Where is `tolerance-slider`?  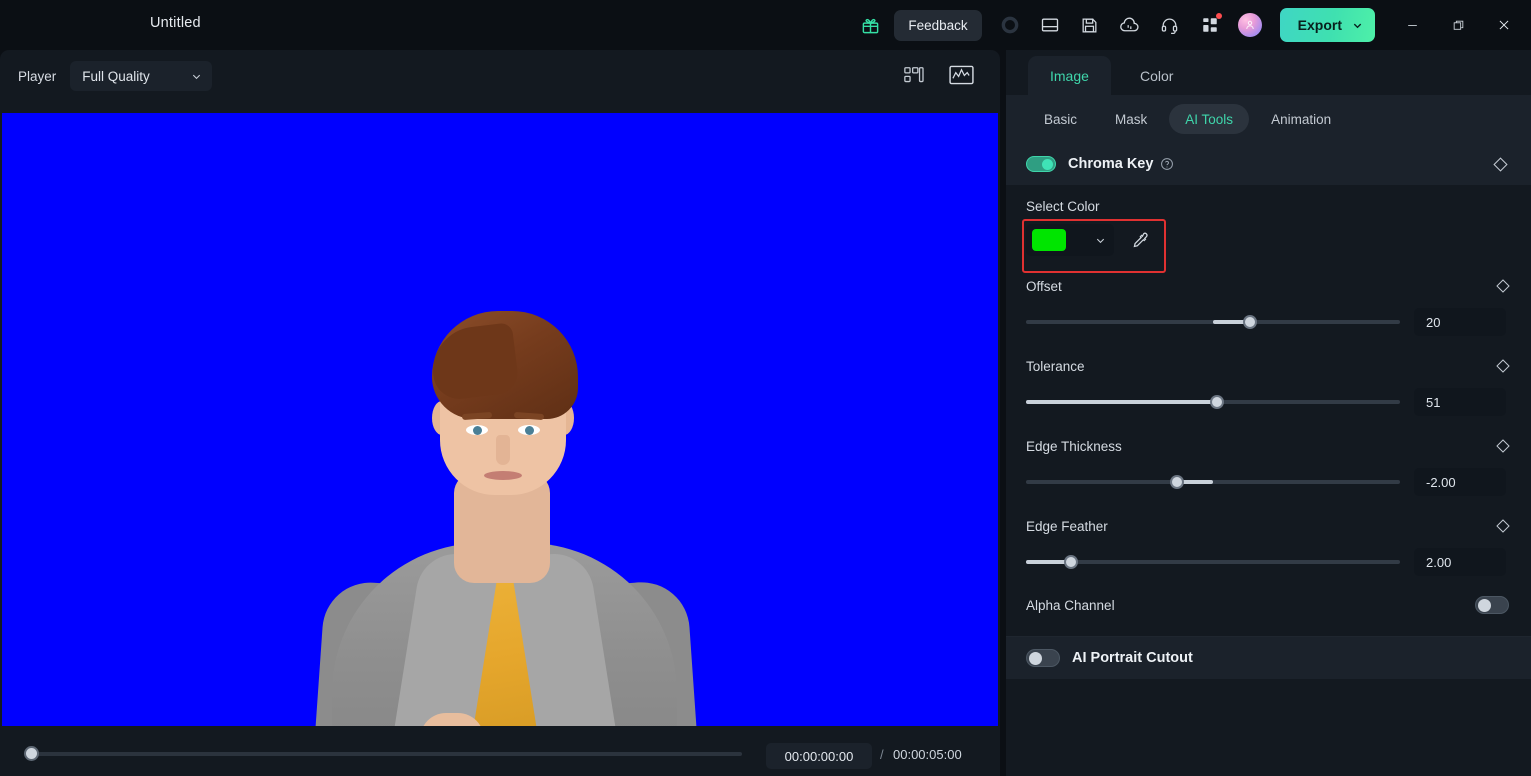
tolerance-slider is located at coordinates (1213, 402).